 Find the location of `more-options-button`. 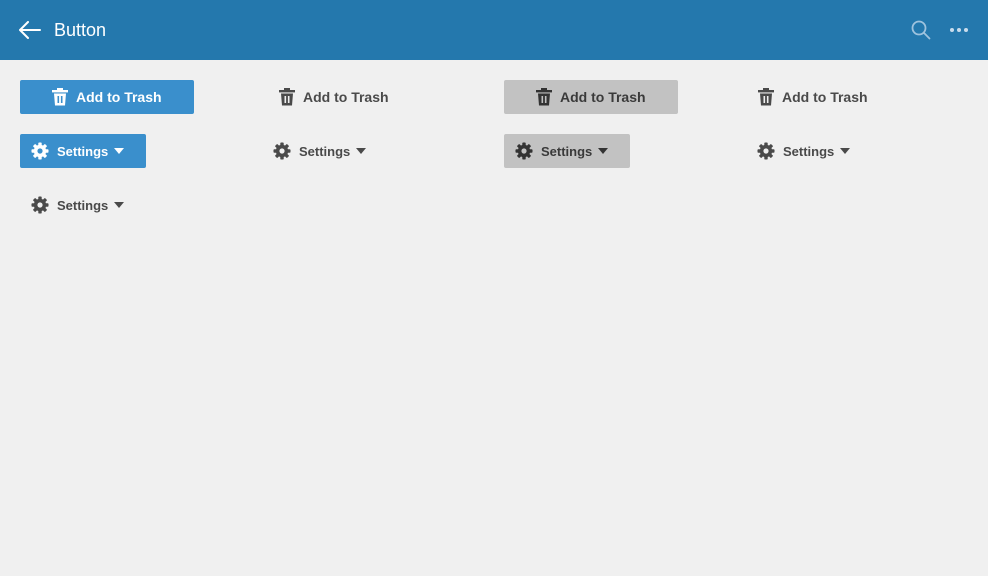

more-options-button is located at coordinates (959, 30).